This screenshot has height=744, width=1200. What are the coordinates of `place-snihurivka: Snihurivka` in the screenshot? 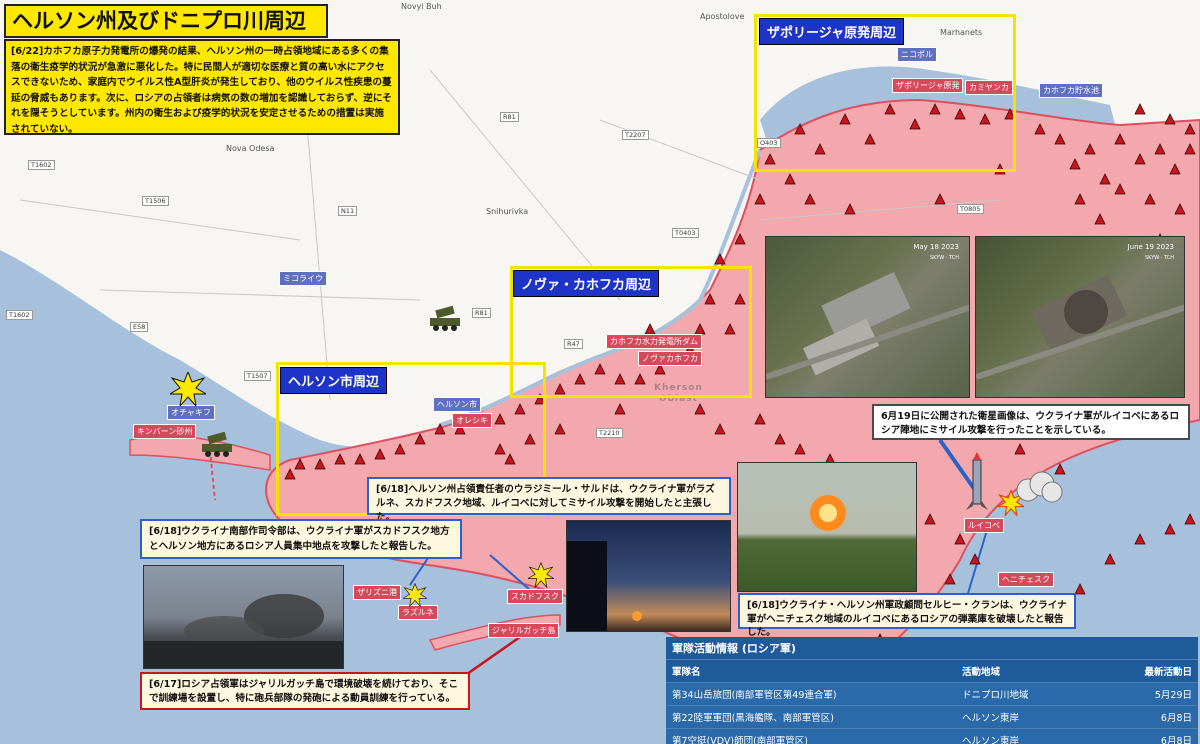 It's located at (507, 211).